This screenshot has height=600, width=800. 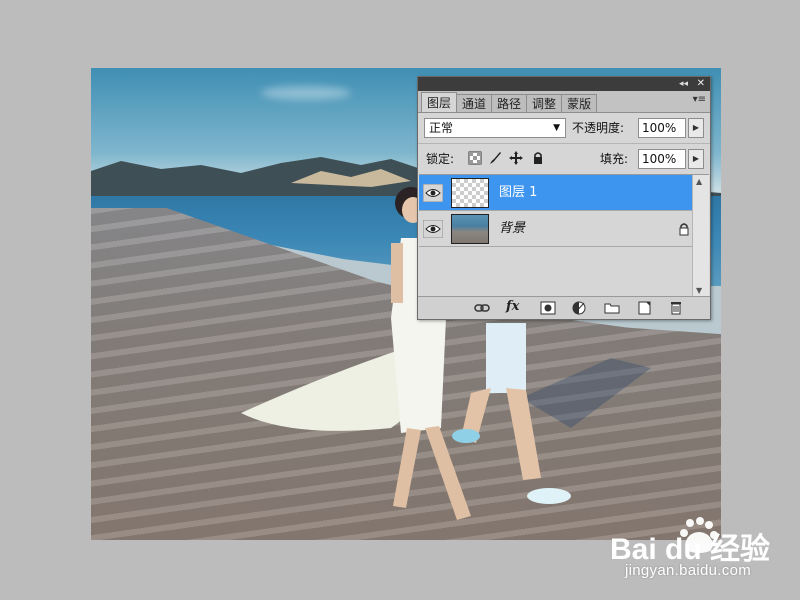 I want to click on layer-row-layer1: 图层 1, so click(x=564, y=193).